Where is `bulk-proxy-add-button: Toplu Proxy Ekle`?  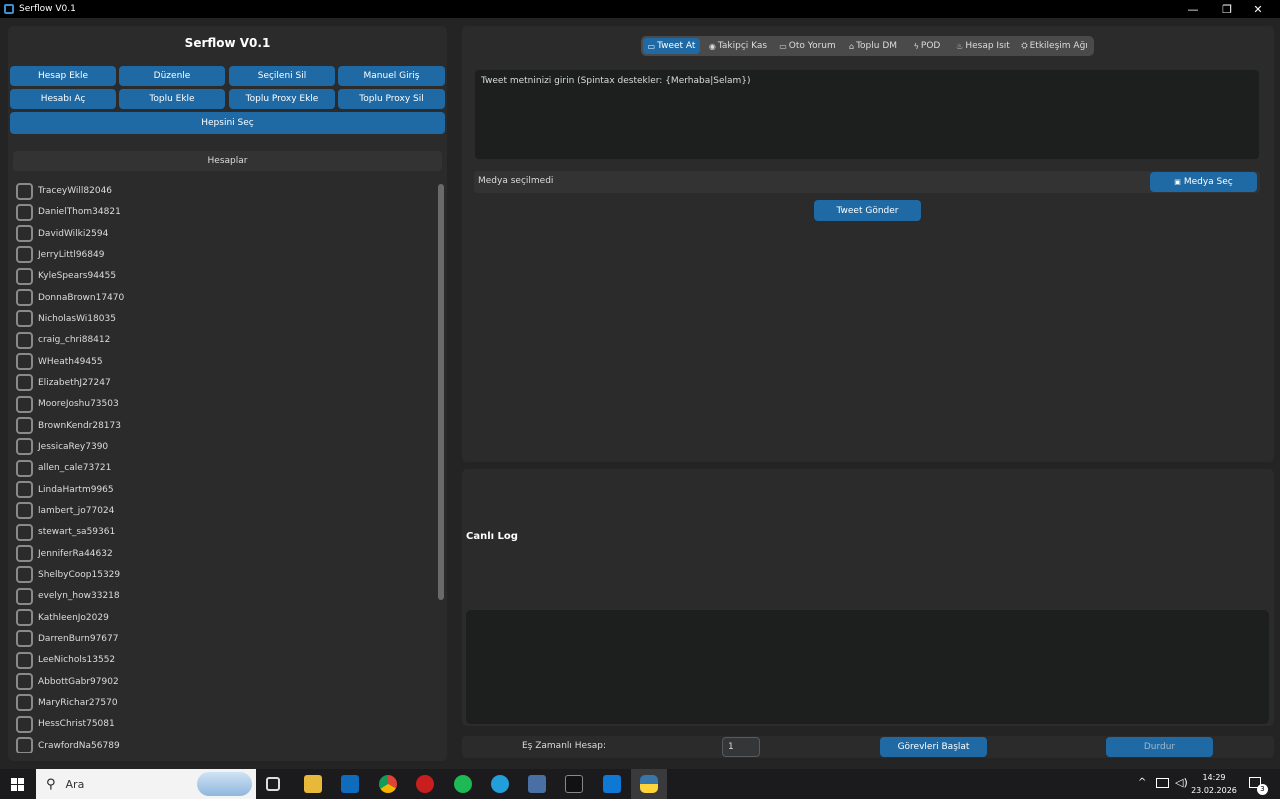
bulk-proxy-add-button: Toplu Proxy Ekle is located at coordinates (282, 99).